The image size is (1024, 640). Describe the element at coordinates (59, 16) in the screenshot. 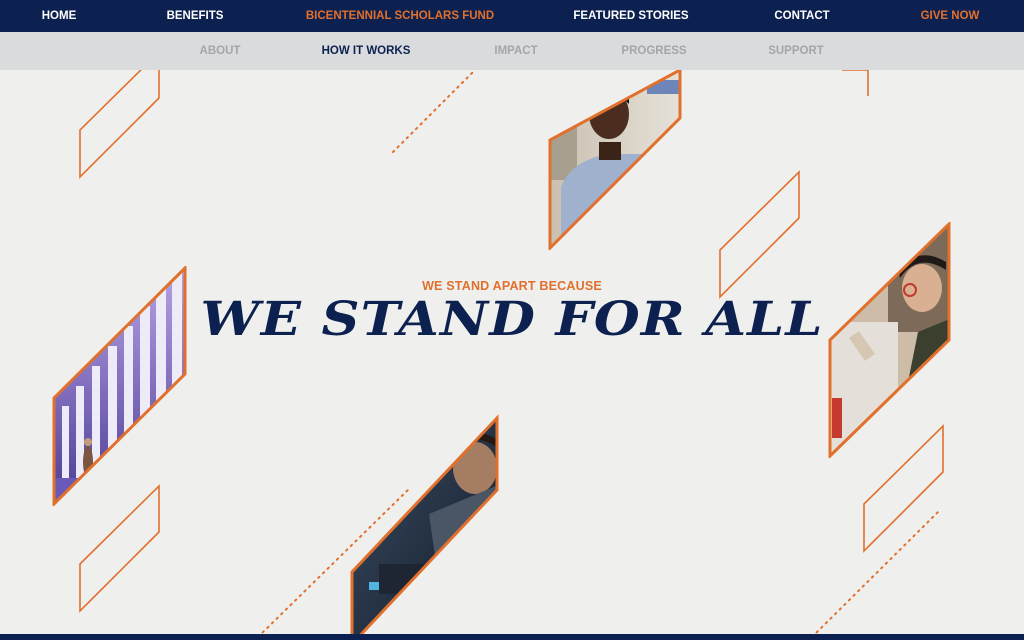

I see `nav-home: HOME` at that location.